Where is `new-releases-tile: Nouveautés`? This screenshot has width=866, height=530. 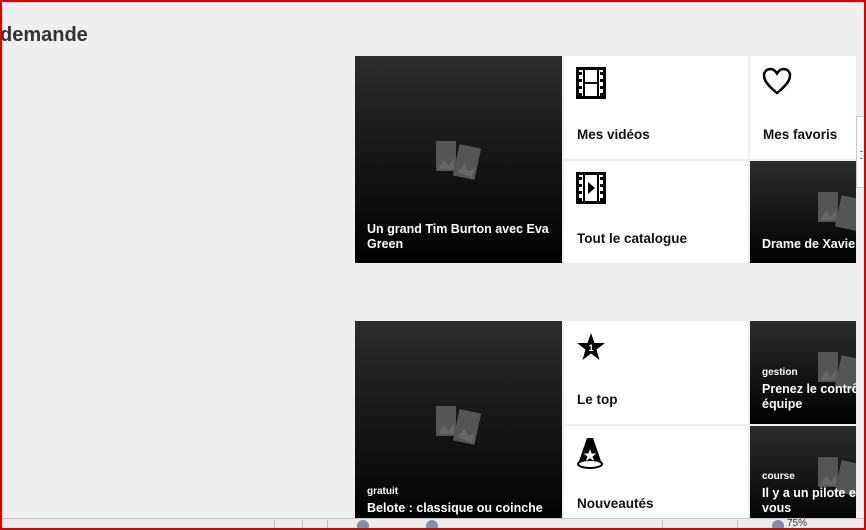
new-releases-tile: Nouveautés is located at coordinates (656, 477).